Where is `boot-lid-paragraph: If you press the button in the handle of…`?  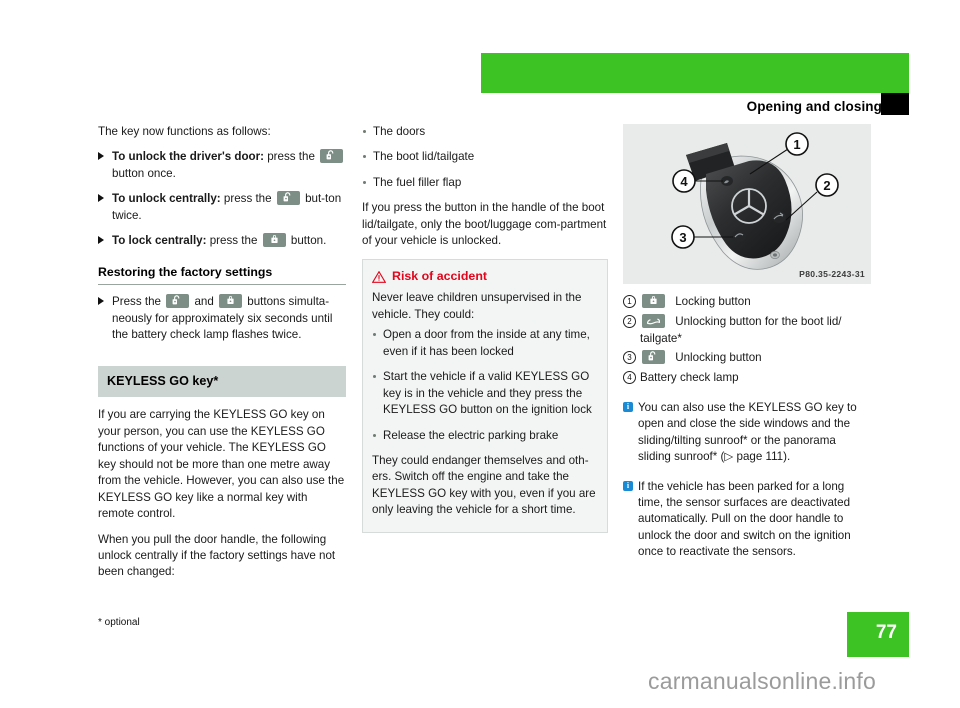
boot-lid-paragraph: If you press the button in the handle of… is located at coordinates (484, 224).